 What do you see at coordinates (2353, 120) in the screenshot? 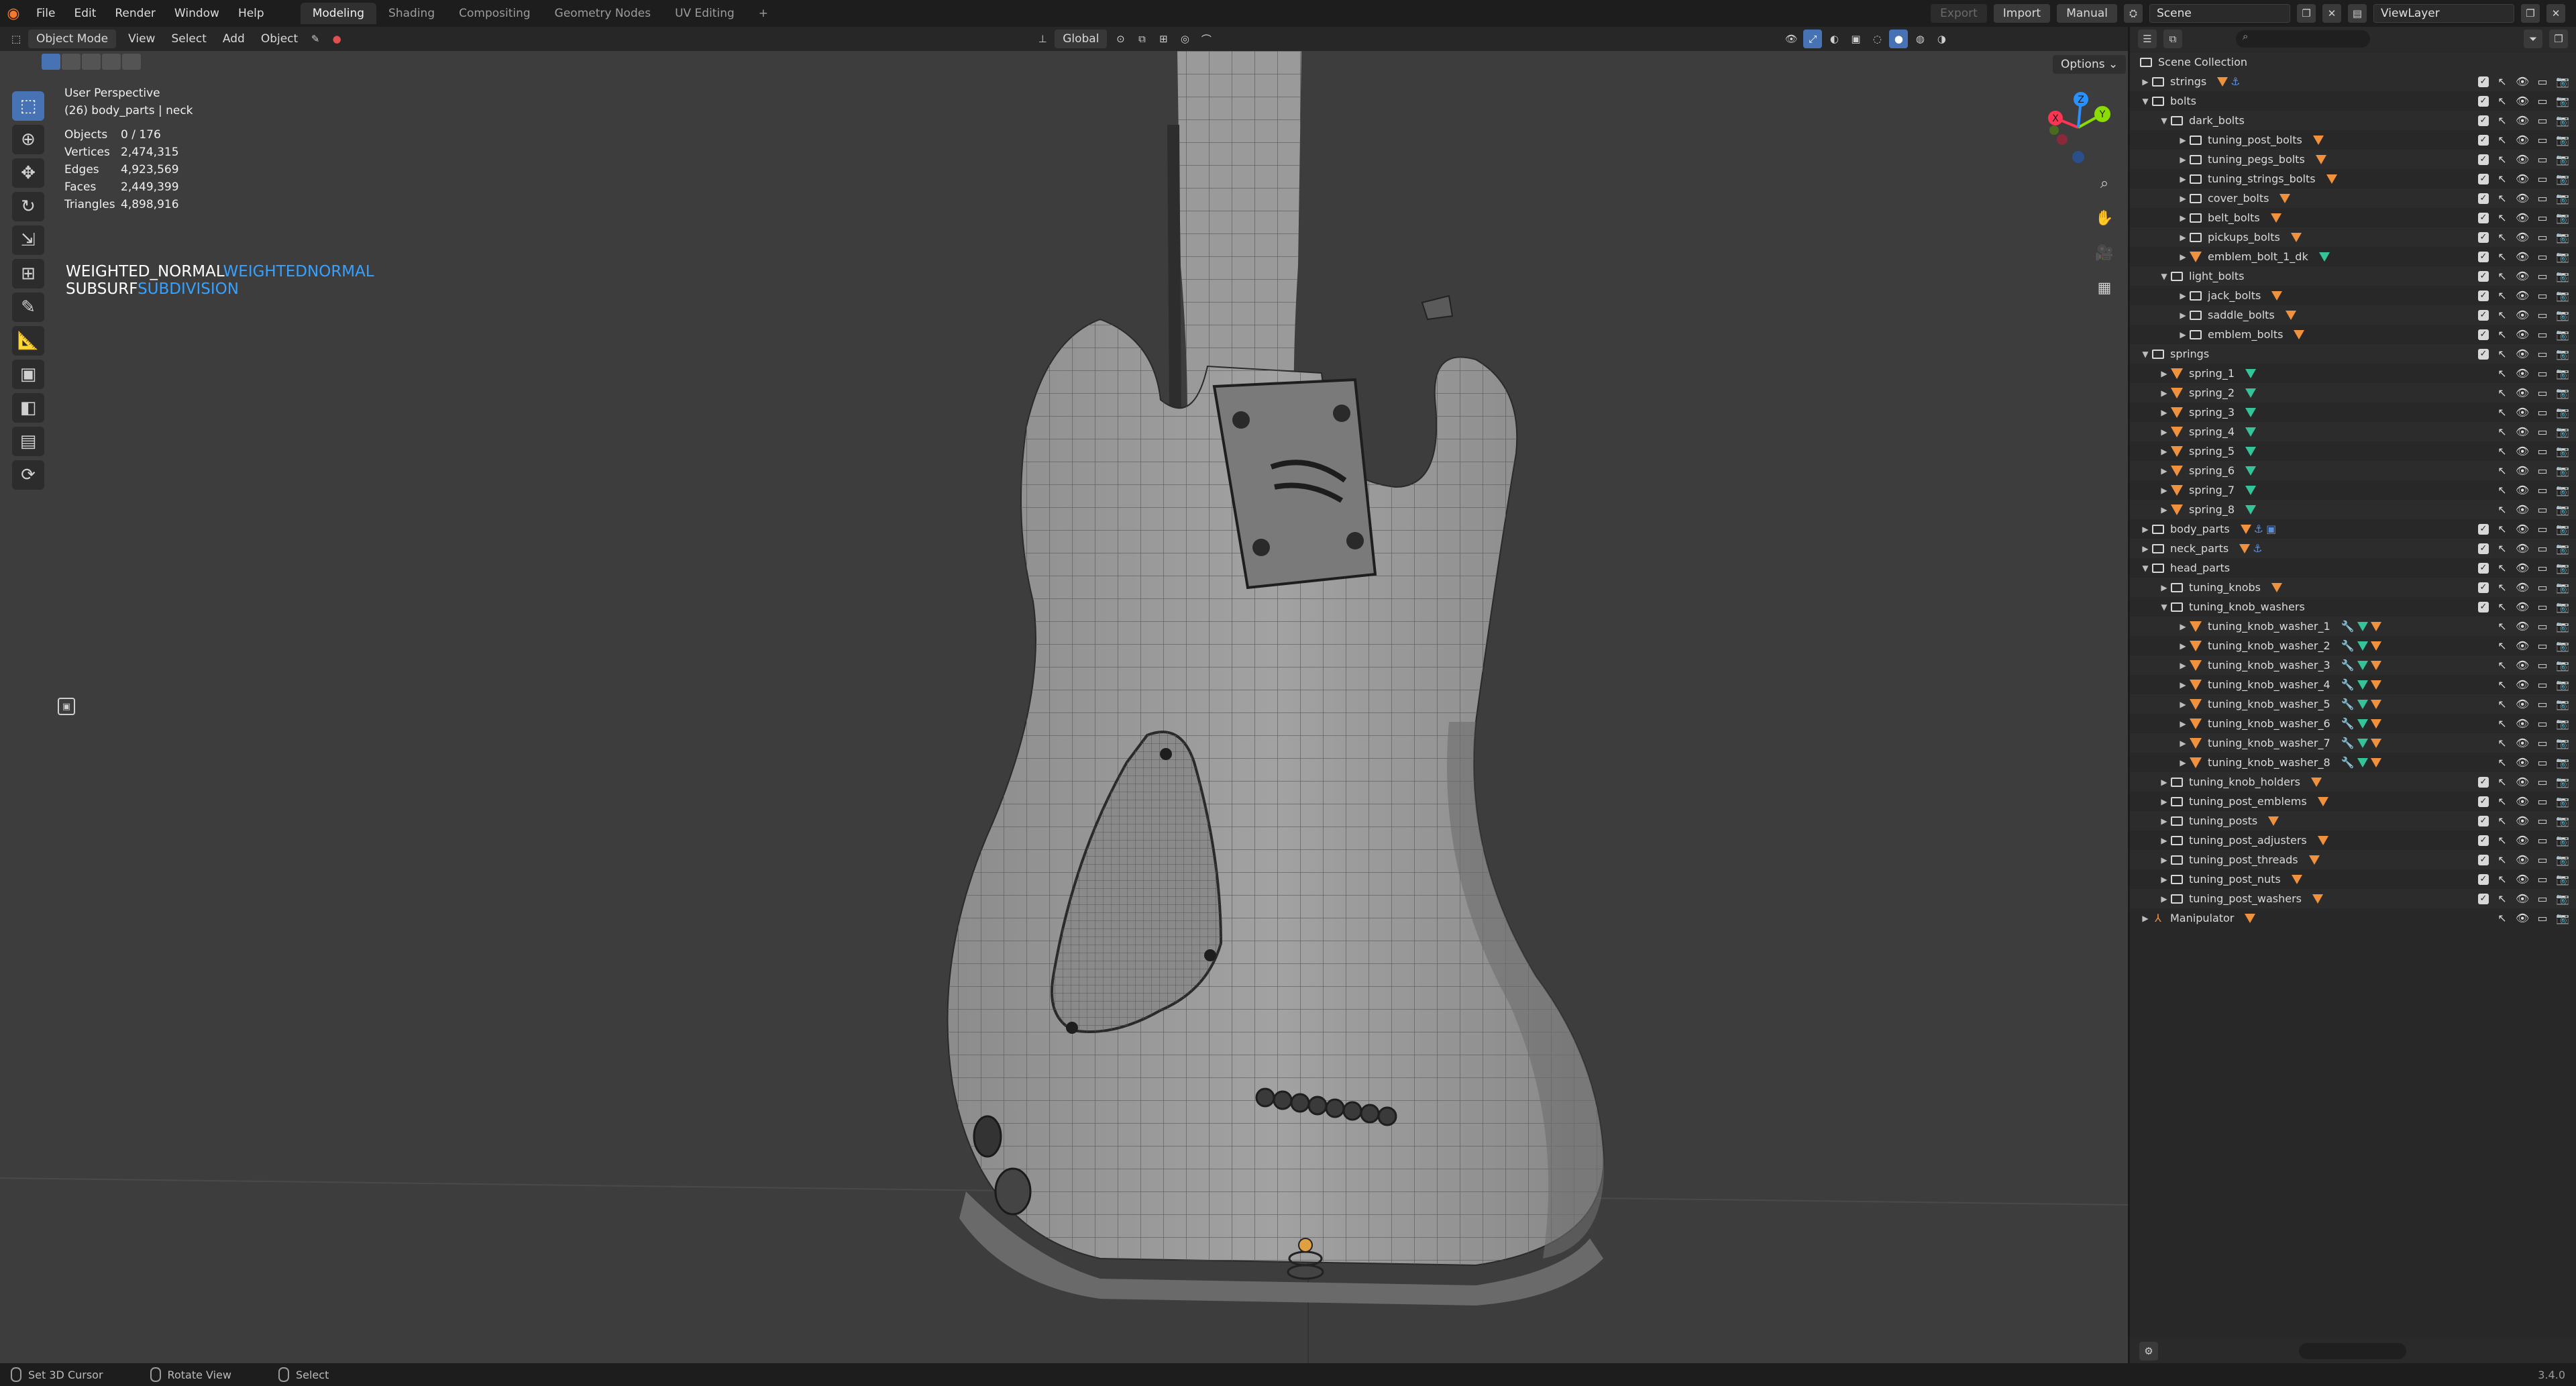
I see `outliner-row: ▼ dark_bolts ✓ ↖ 👁 ▭ 📷` at bounding box center [2353, 120].